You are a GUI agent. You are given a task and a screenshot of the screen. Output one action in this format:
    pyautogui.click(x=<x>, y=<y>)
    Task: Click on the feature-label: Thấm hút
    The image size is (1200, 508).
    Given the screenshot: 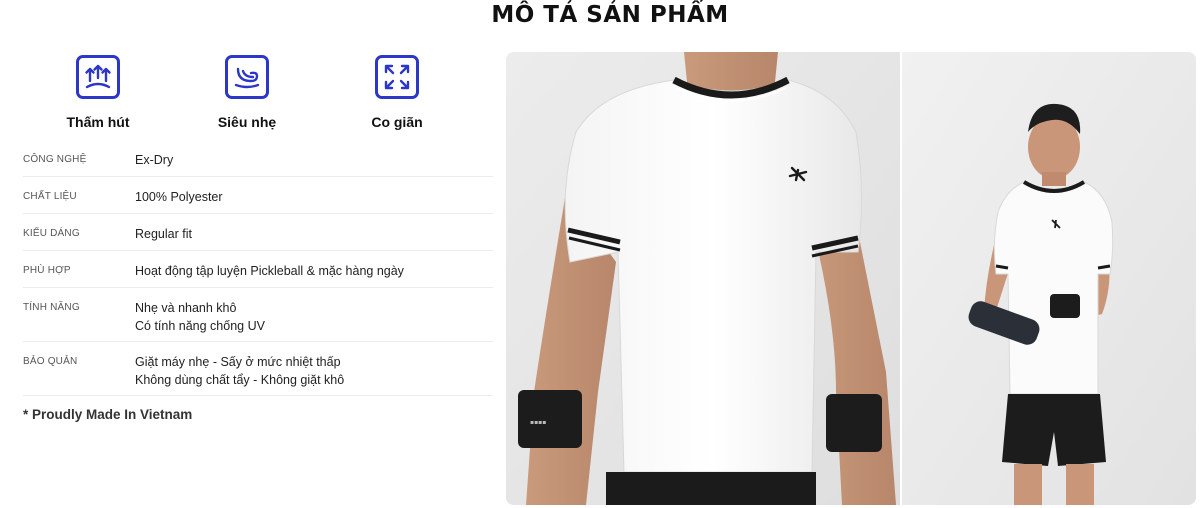 What is the action you would take?
    pyautogui.click(x=98, y=122)
    